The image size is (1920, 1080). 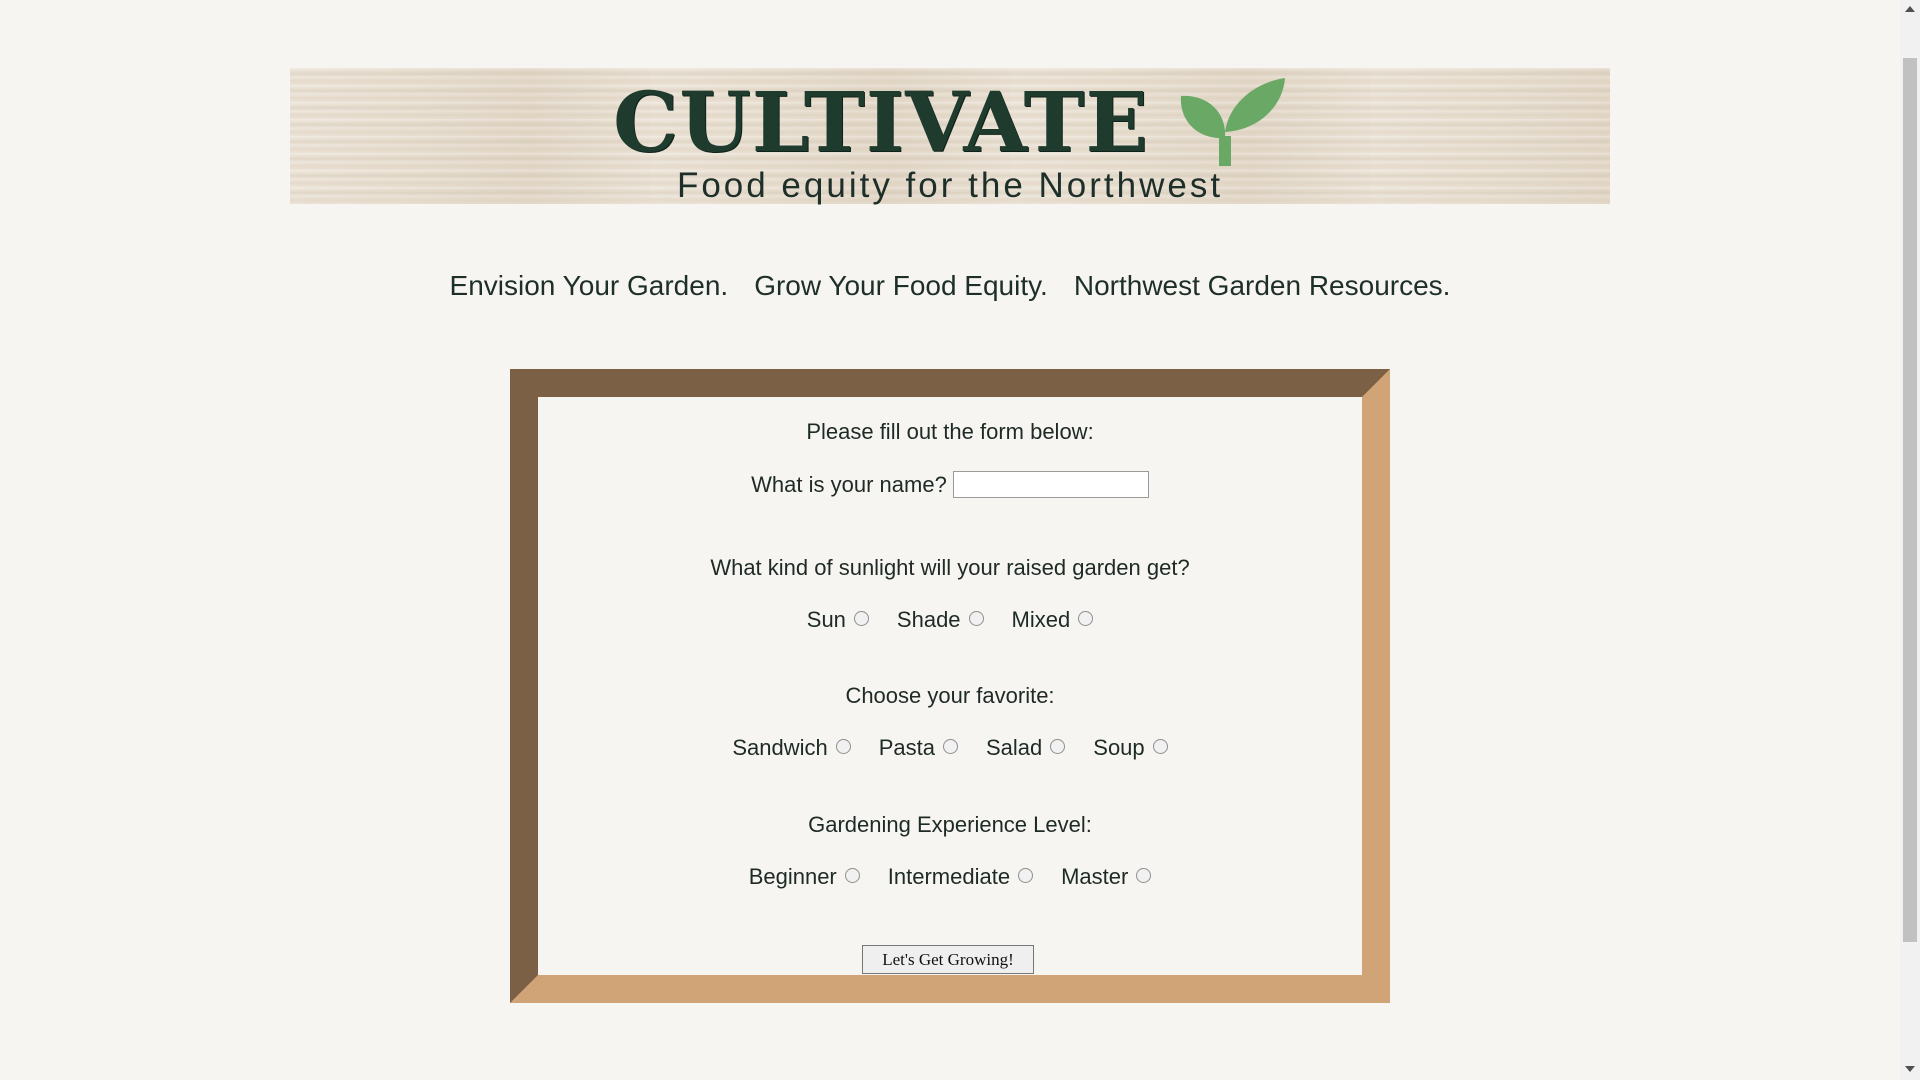 I want to click on favorite-soup-radio, so click(x=1160, y=746).